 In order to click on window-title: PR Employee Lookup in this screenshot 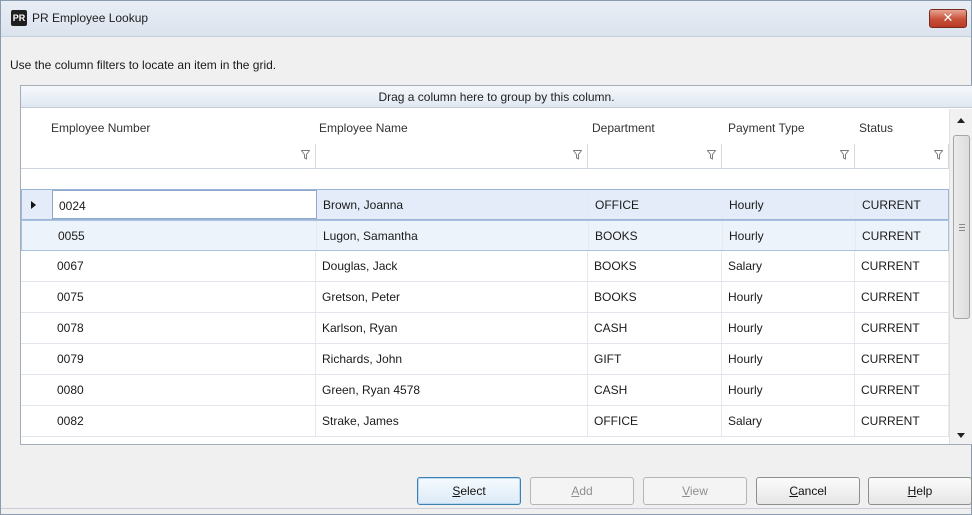, I will do `click(90, 18)`.